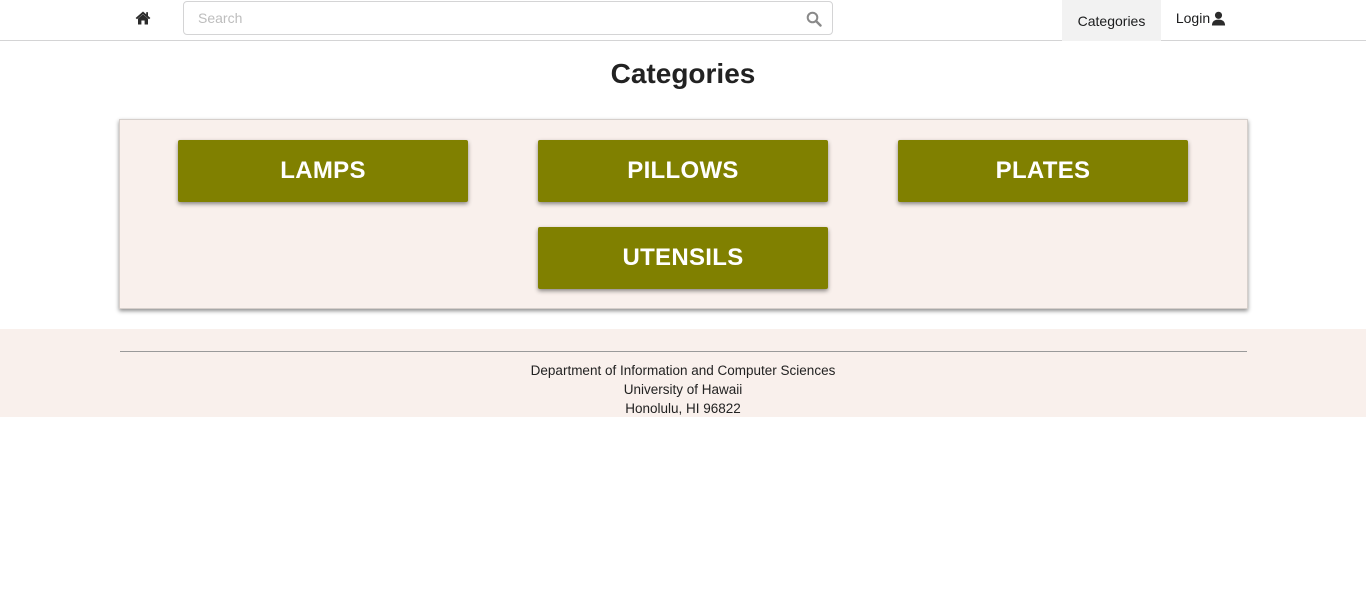  Describe the element at coordinates (1219, 18) in the screenshot. I see `user-icon` at that location.